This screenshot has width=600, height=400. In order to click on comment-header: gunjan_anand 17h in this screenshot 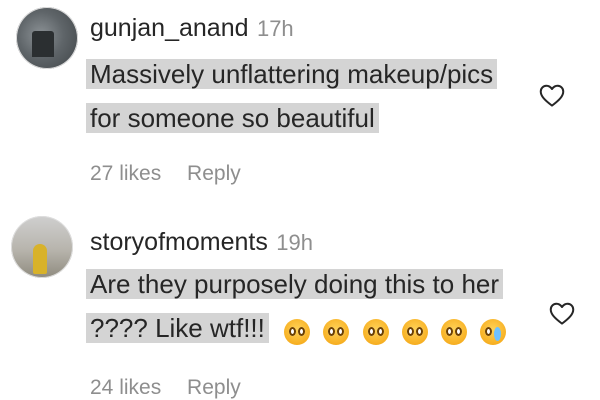, I will do `click(192, 28)`.